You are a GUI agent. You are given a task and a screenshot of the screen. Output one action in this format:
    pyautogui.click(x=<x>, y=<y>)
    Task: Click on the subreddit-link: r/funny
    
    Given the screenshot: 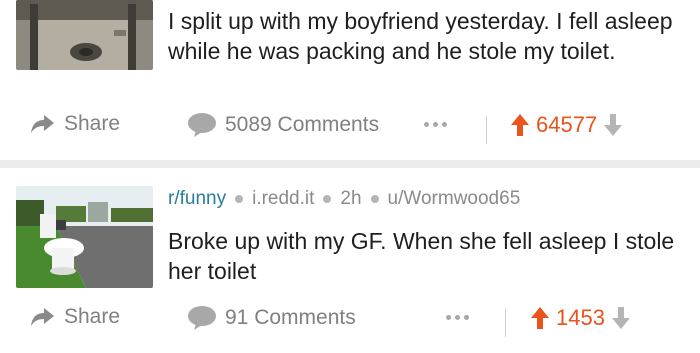 What is the action you would take?
    pyautogui.click(x=197, y=199)
    